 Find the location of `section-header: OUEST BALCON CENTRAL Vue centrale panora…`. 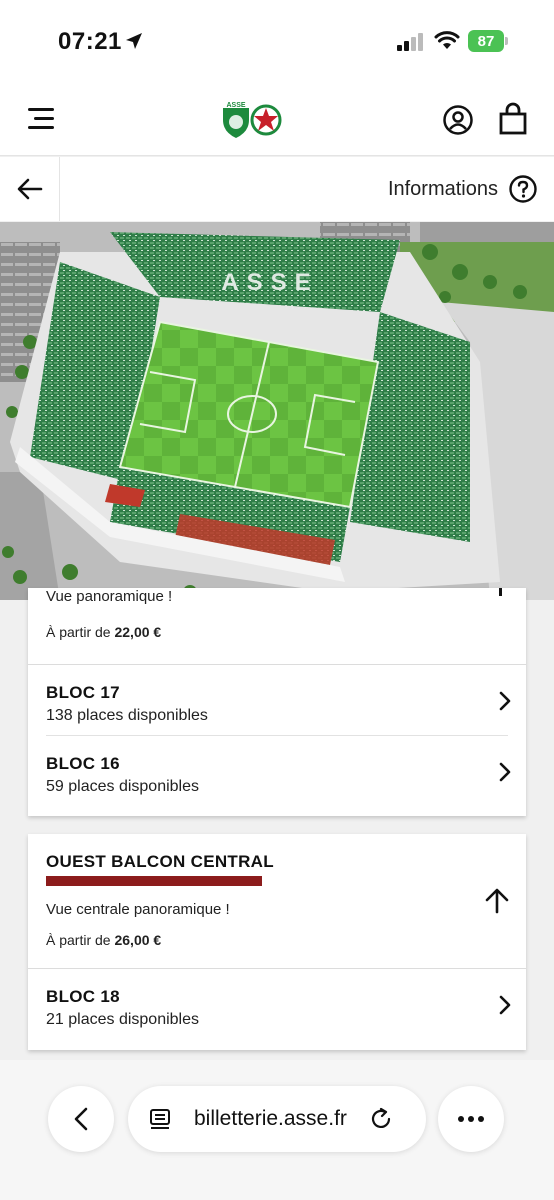

section-header: OUEST BALCON CENTRAL Vue centrale panora… is located at coordinates (277, 901).